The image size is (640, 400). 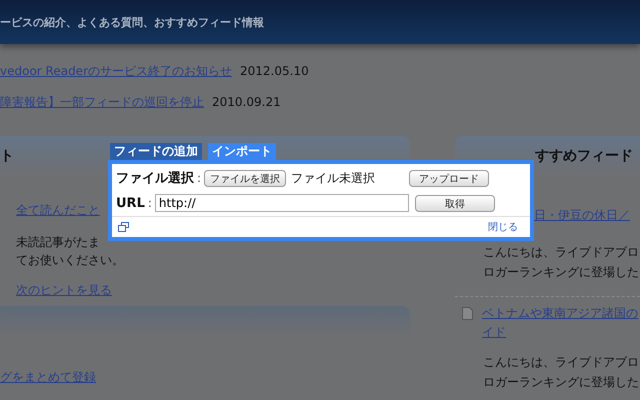 What do you see at coordinates (281, 203) in the screenshot?
I see `url-field: http://` at bounding box center [281, 203].